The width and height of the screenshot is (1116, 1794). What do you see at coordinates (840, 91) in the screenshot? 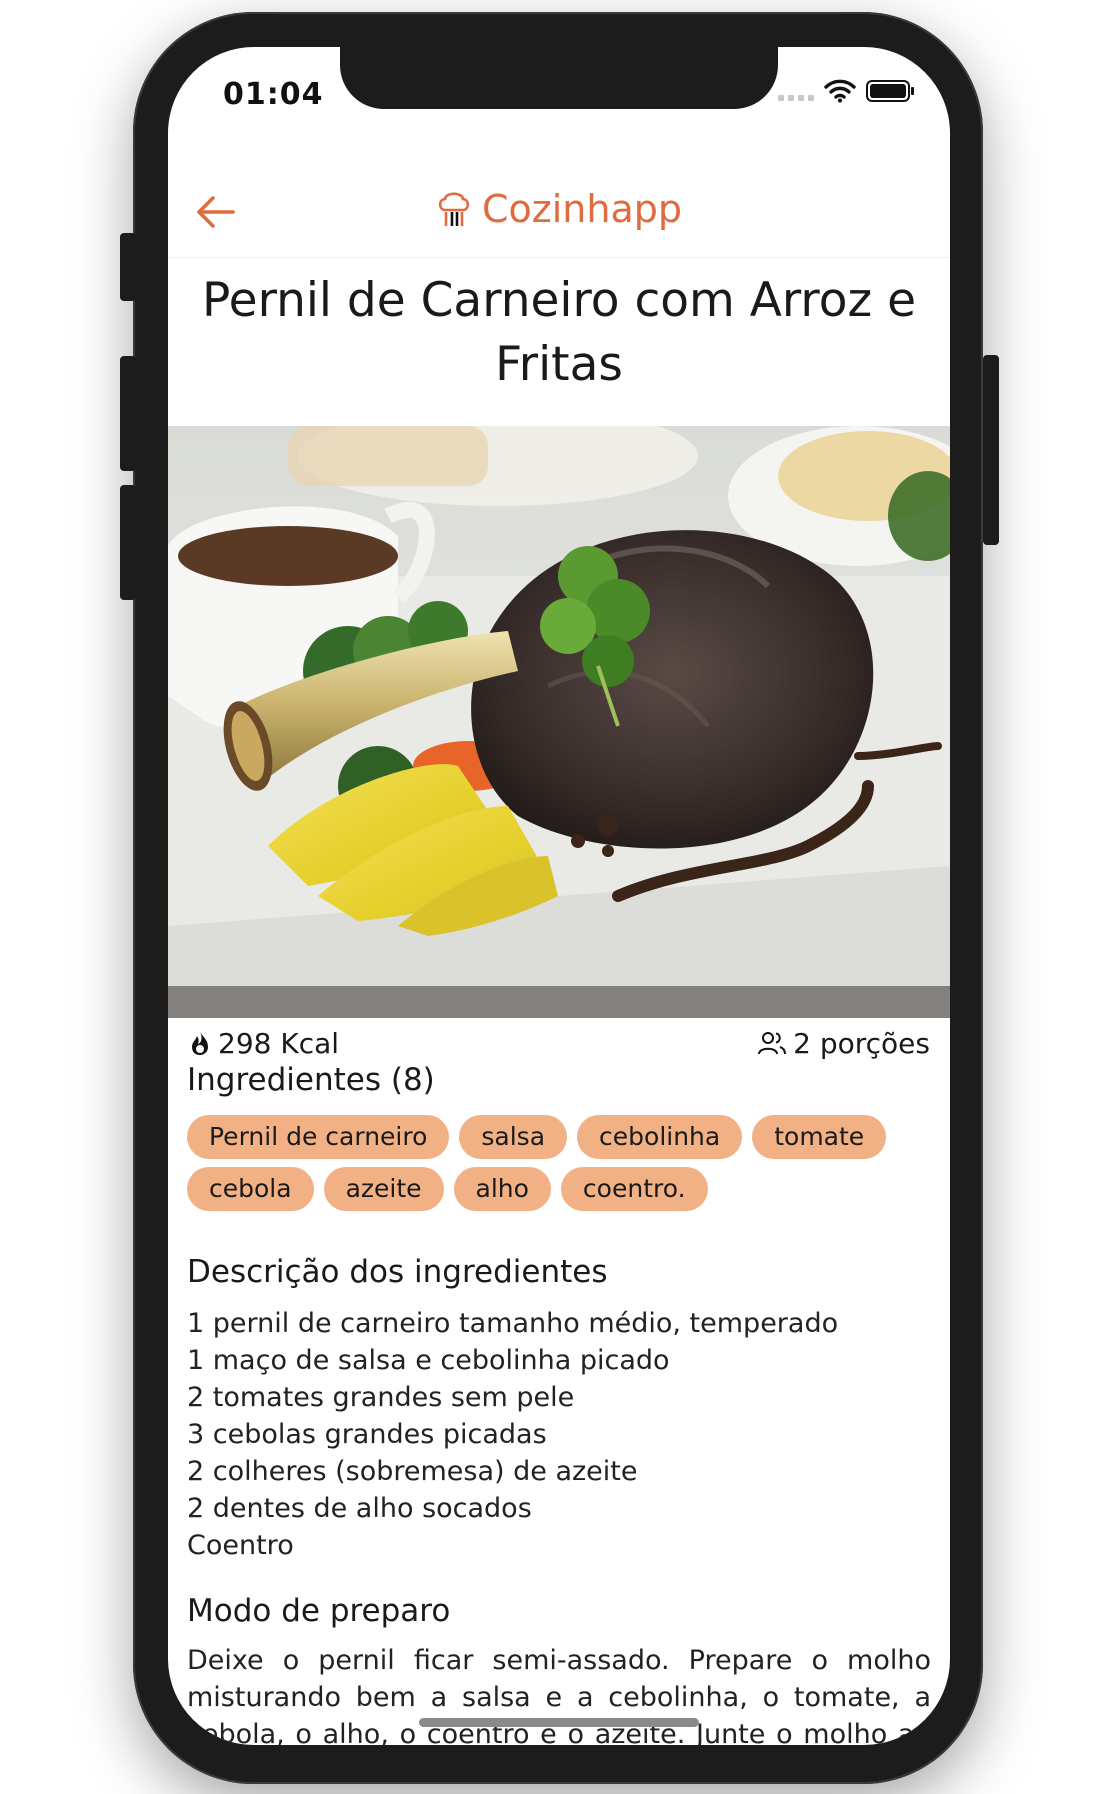
I see `wifi-icon` at bounding box center [840, 91].